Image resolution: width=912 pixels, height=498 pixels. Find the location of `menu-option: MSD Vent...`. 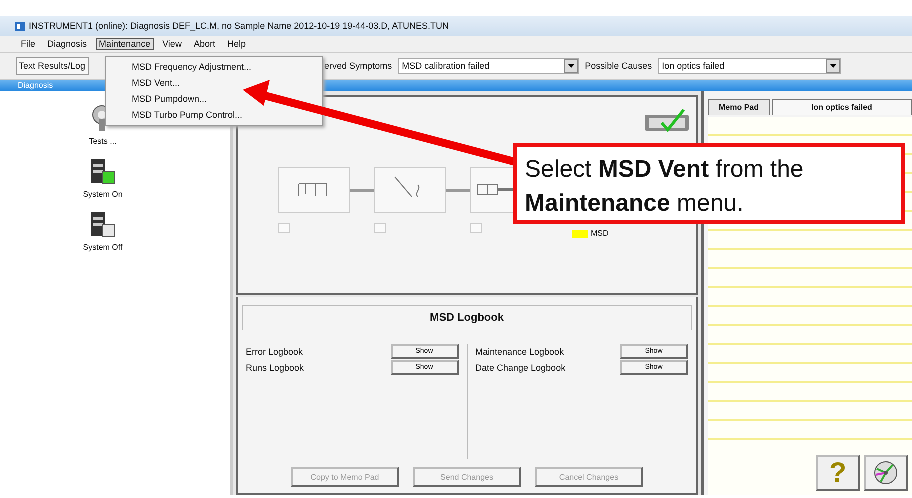

menu-option: MSD Vent... is located at coordinates (214, 83).